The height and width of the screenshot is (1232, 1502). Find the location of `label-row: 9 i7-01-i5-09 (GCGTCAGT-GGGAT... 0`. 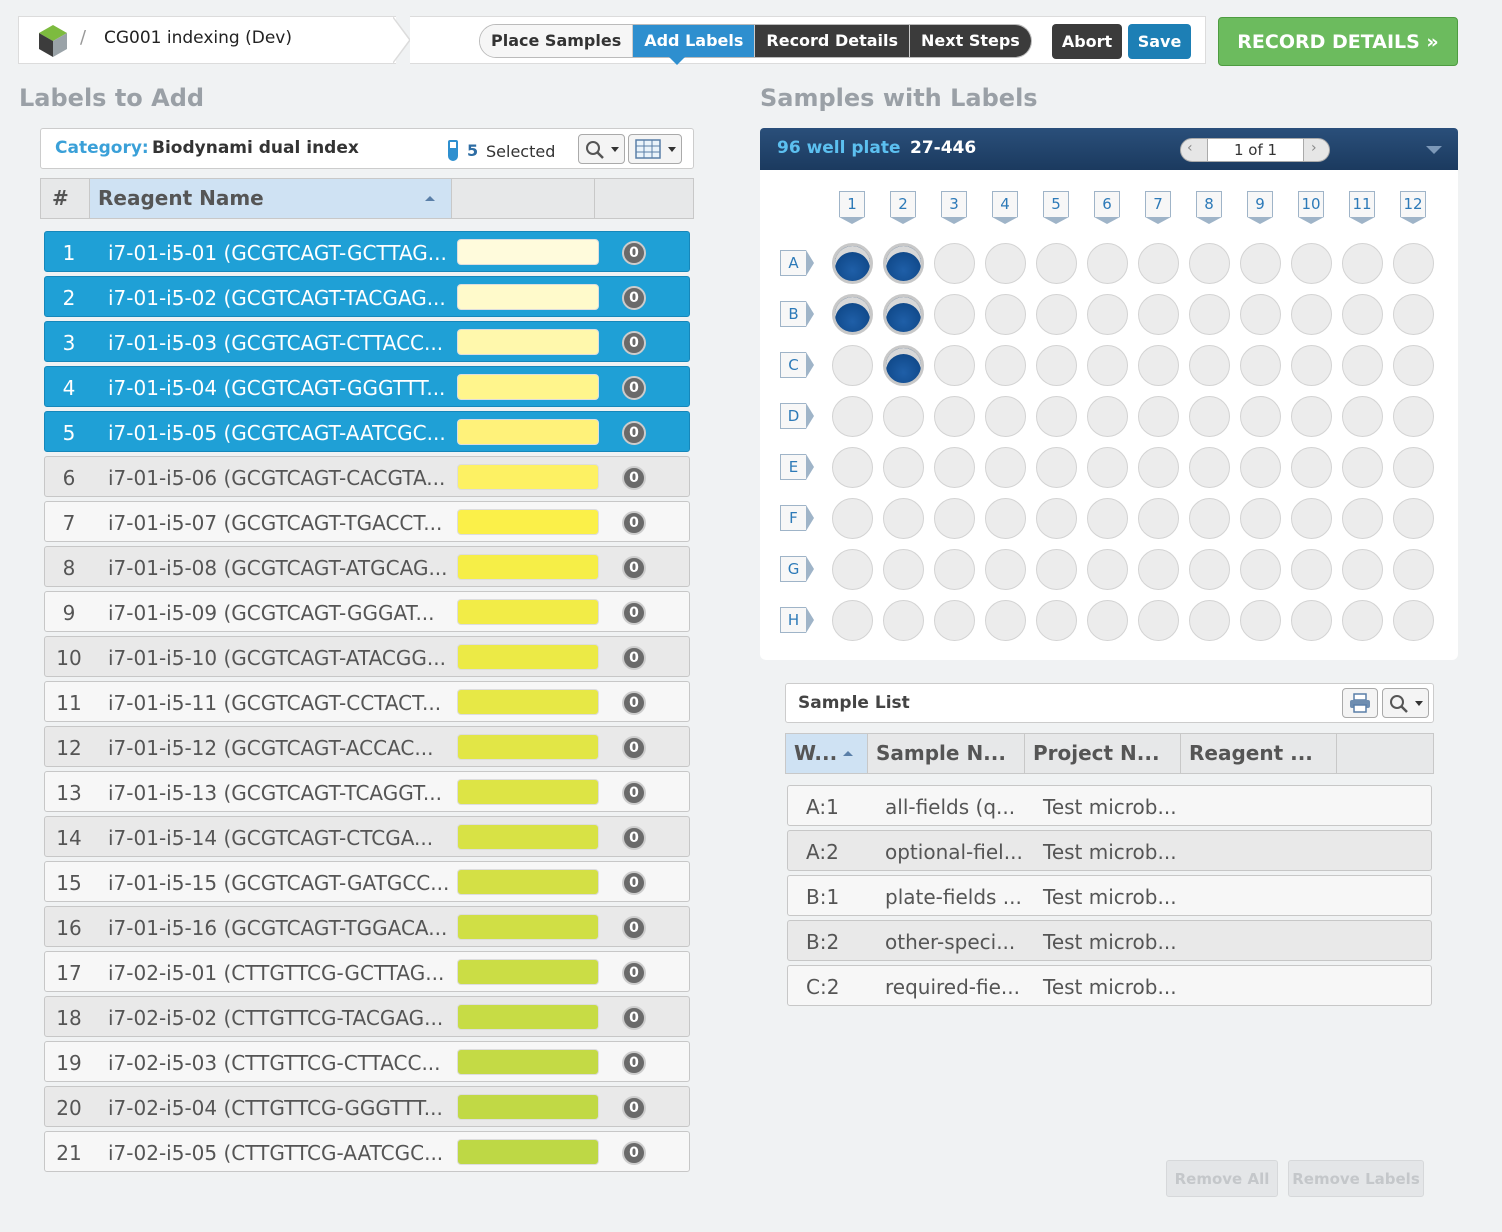

label-row: 9 i7-01-i5-09 (GCGTCAGT-GGGAT... 0 is located at coordinates (367, 611).